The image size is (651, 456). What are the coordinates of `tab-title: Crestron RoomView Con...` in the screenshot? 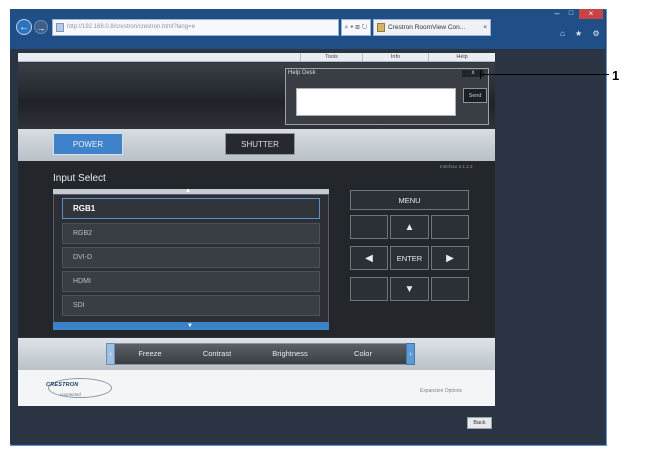 It's located at (427, 27).